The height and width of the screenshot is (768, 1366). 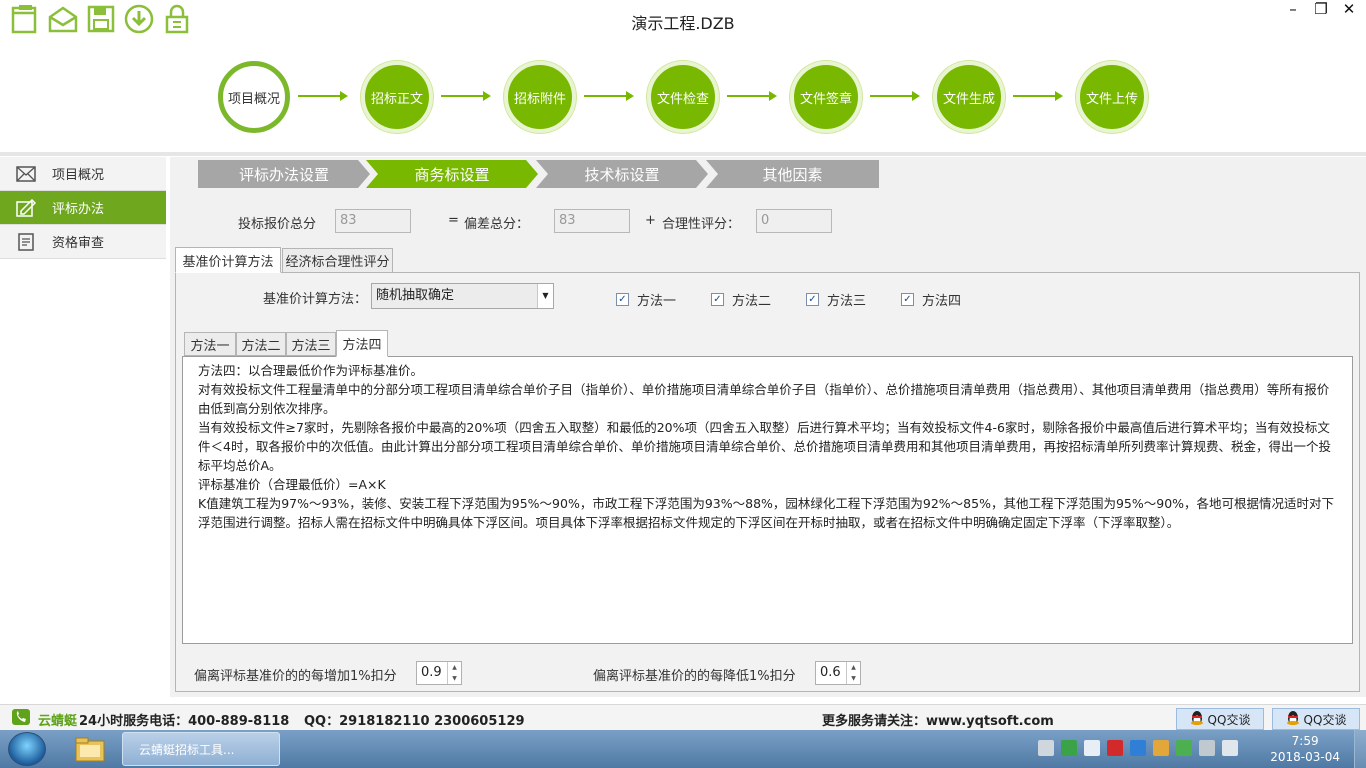 I want to click on sidebar-item-project-overview: 项目概况, so click(x=83, y=174).